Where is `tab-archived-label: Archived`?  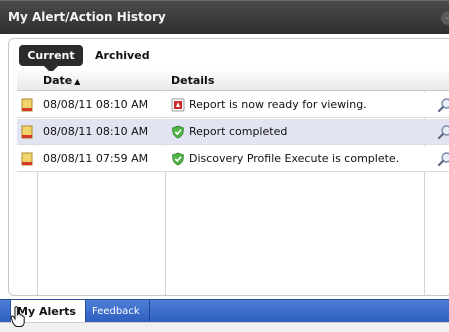 tab-archived-label: Archived is located at coordinates (122, 55).